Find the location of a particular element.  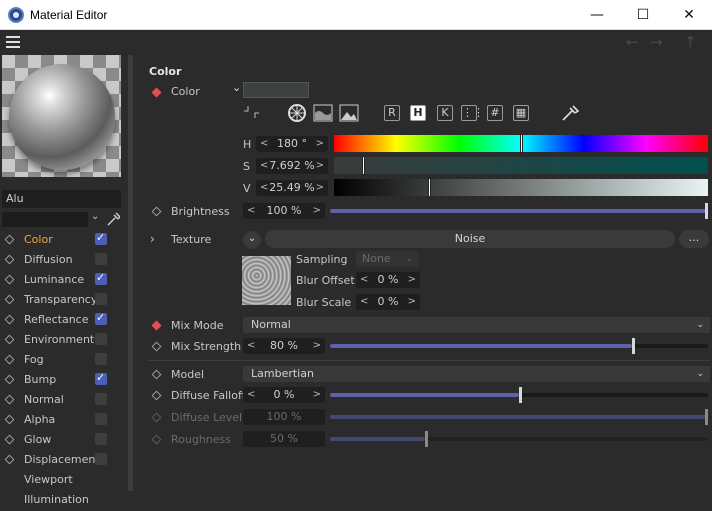

mix-strength-field: <80 % > is located at coordinates (284, 346).